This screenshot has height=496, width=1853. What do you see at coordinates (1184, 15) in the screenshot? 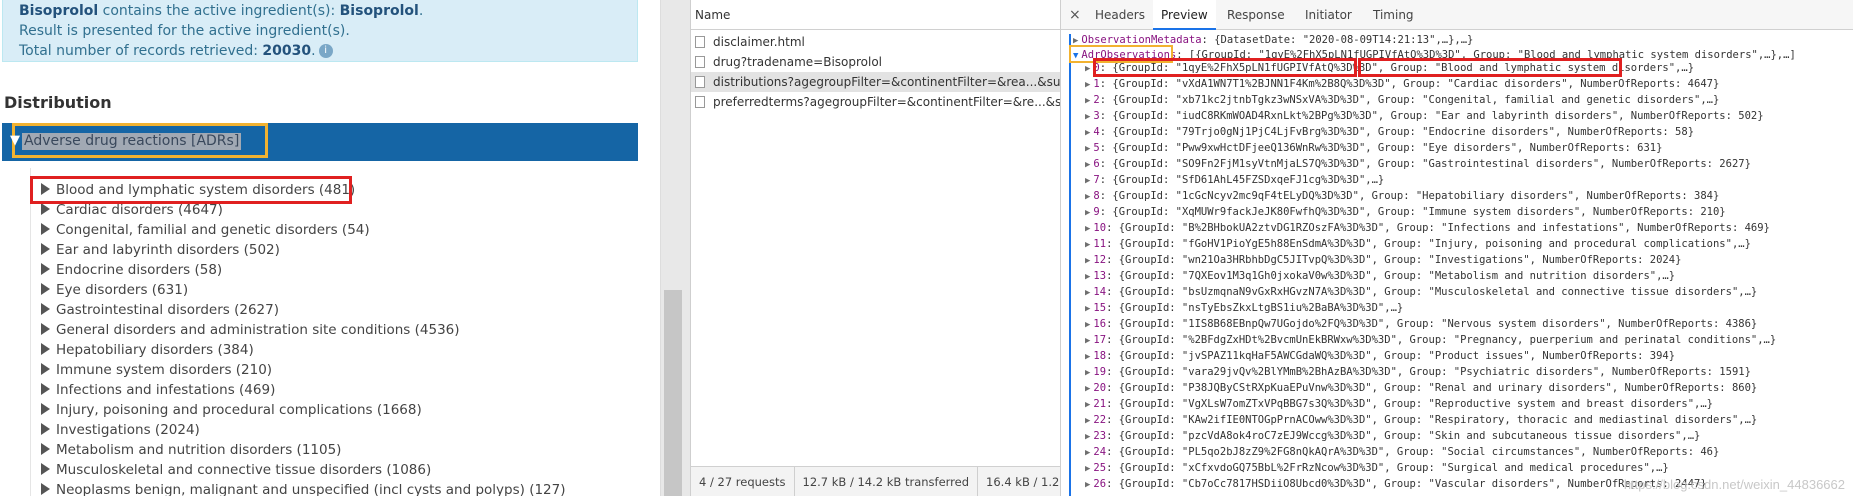
I see `tab-preview: Preview` at bounding box center [1184, 15].